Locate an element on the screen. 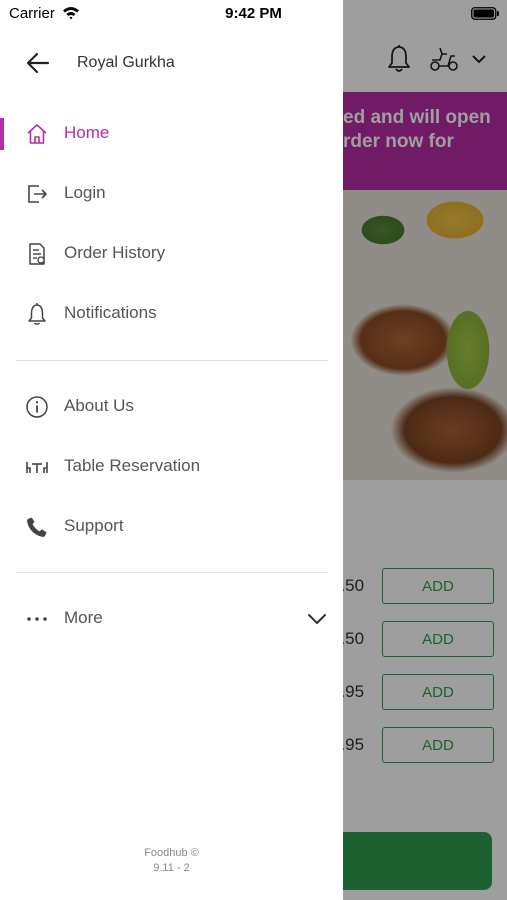 Image resolution: width=507 pixels, height=900 pixels. menu-item-table-reservation: Table Reservation is located at coordinates (171, 467).